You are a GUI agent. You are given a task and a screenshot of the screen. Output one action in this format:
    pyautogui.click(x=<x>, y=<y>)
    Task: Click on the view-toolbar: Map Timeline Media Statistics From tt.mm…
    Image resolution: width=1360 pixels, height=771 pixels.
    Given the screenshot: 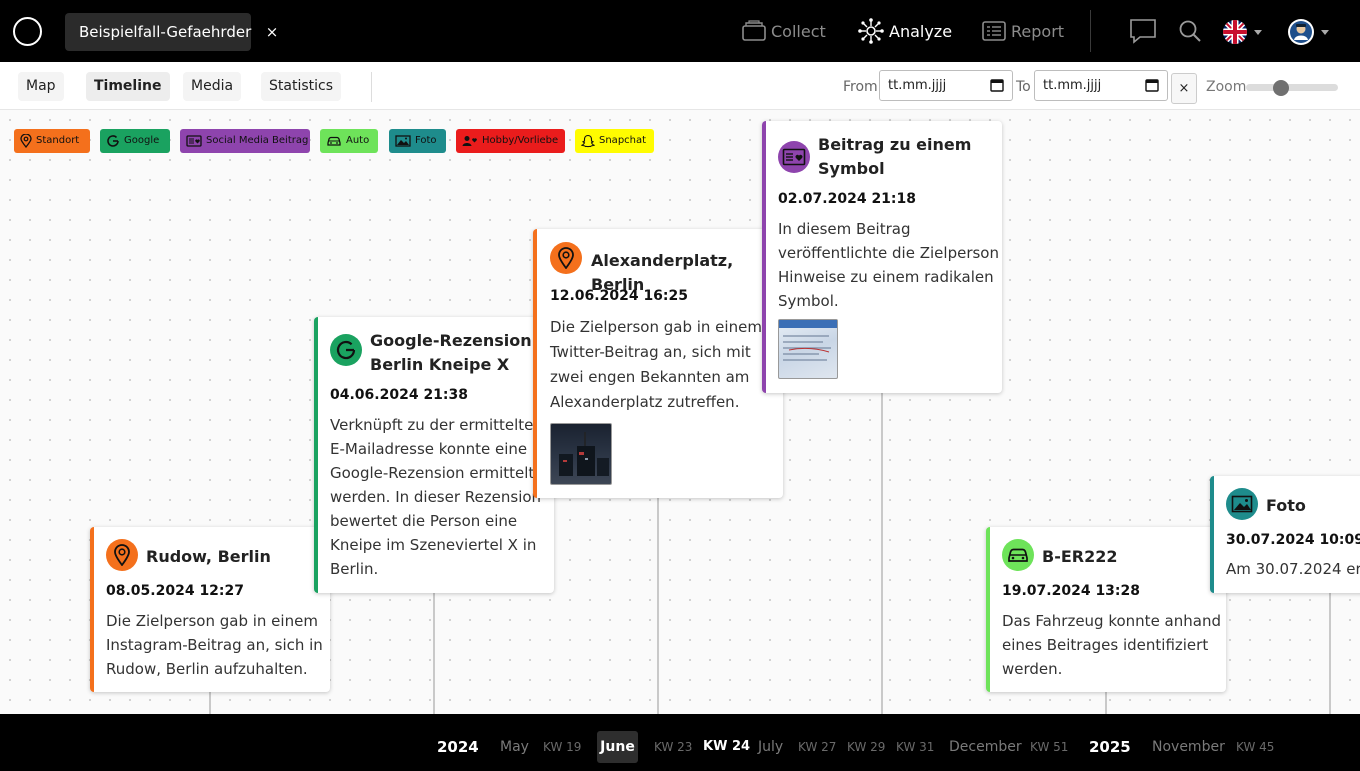 What is the action you would take?
    pyautogui.click(x=680, y=86)
    